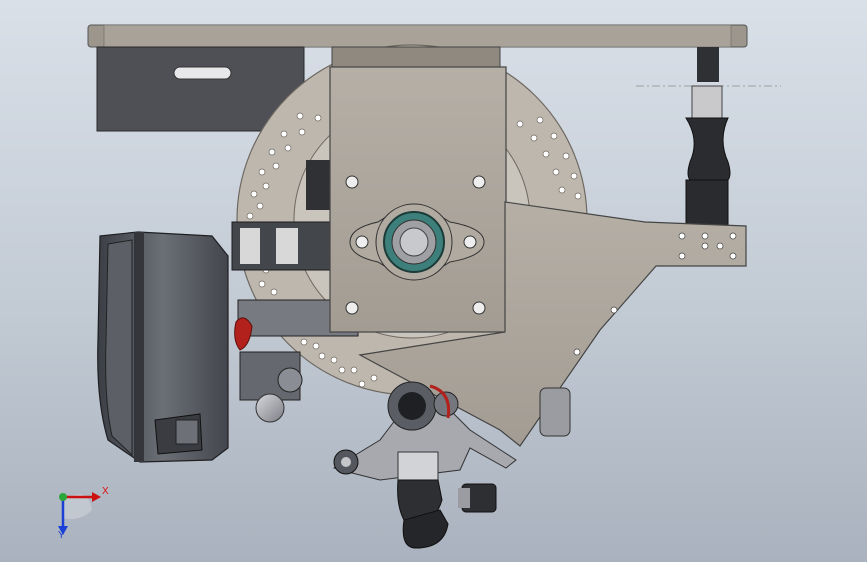 The height and width of the screenshot is (562, 867). I want to click on top-mounting-plate, so click(417, 36).